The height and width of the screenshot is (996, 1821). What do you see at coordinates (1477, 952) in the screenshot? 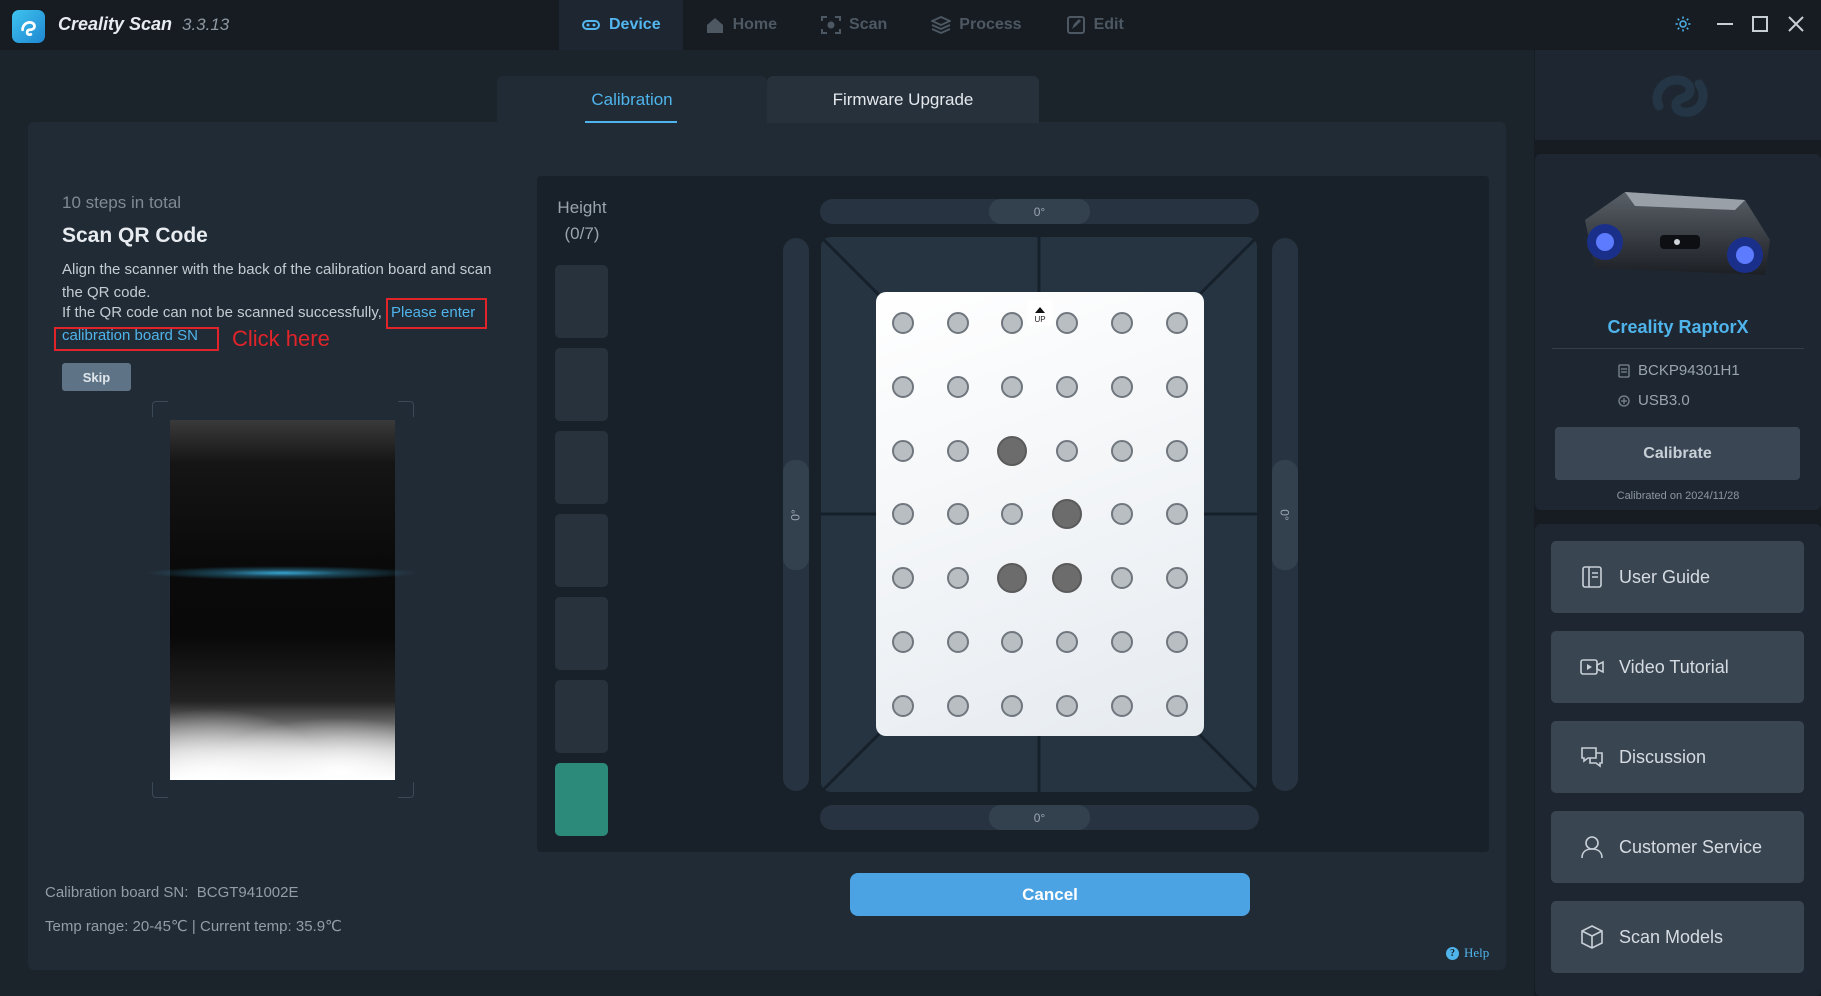
I see `help-label: Help` at bounding box center [1477, 952].